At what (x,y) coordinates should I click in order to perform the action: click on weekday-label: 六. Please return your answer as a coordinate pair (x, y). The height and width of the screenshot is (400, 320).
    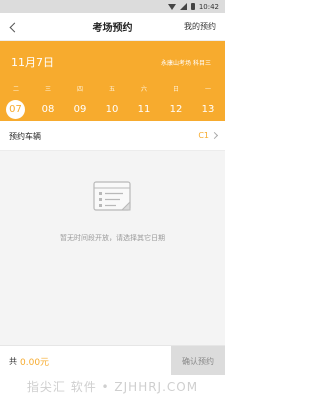
    Looking at the image, I should click on (143, 89).